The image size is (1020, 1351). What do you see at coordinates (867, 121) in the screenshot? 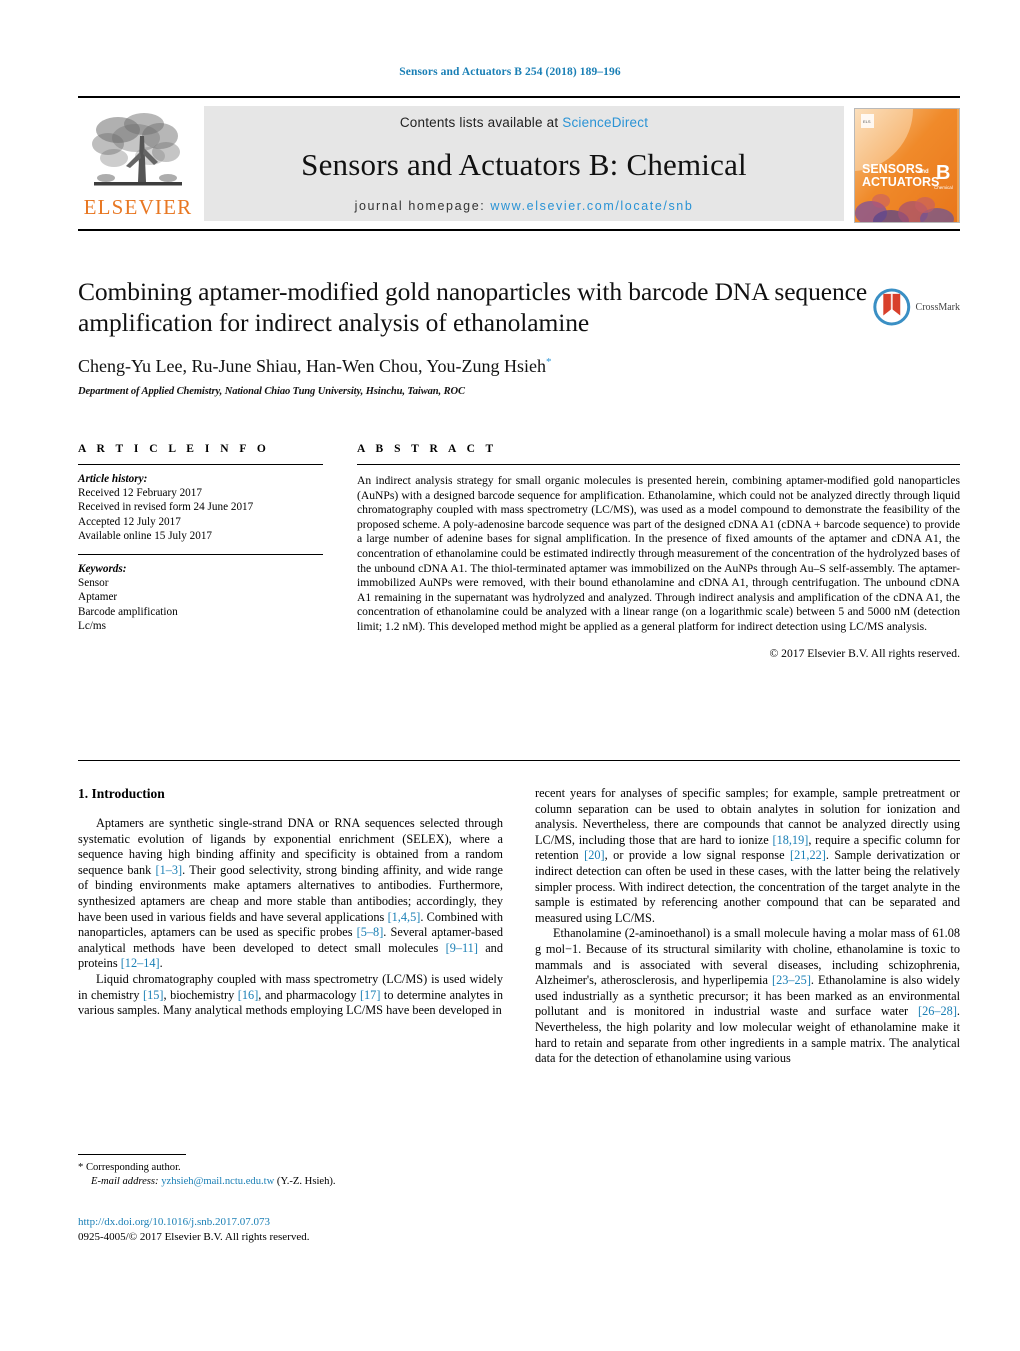
I see `svg-text: ELS` at bounding box center [867, 121].